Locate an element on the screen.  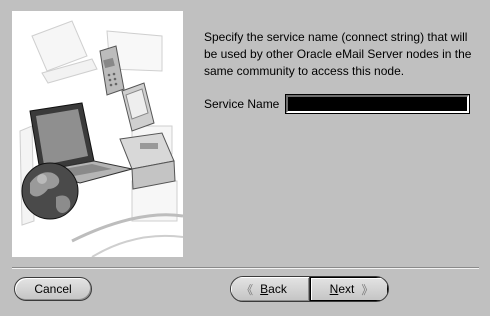
service-name-input is located at coordinates (377, 104).